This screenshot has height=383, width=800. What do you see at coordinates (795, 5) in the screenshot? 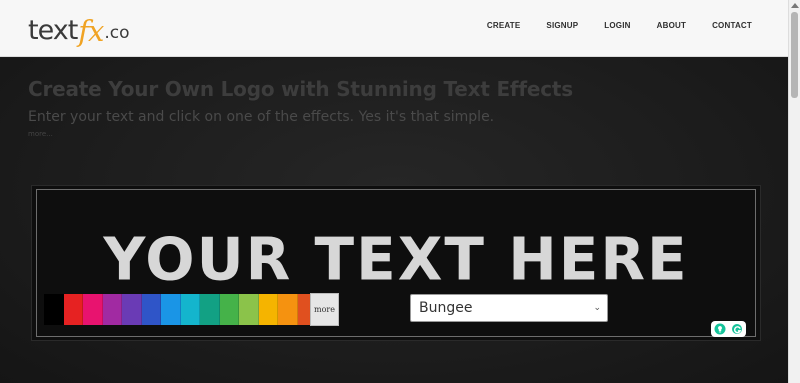
I see `scroll-up-arrow-icon` at bounding box center [795, 5].